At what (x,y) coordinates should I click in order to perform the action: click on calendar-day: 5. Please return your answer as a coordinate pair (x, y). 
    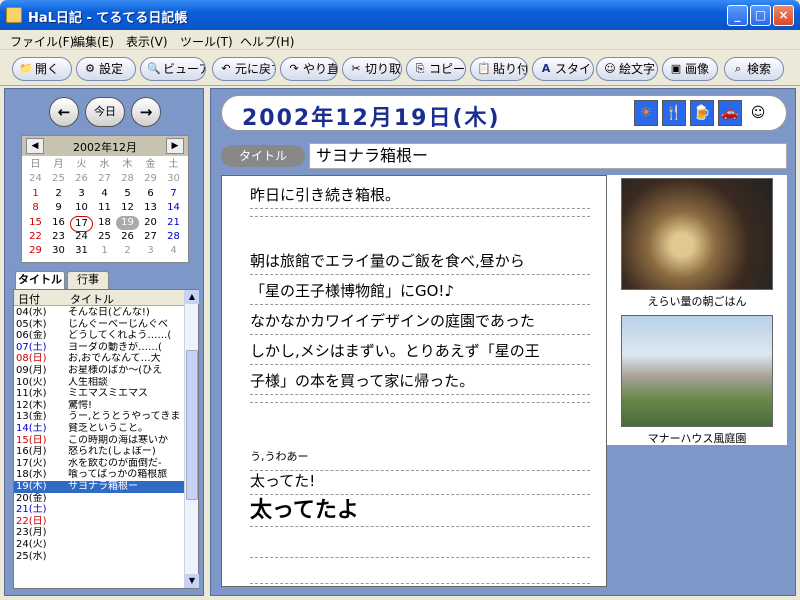
    Looking at the image, I should click on (127, 194).